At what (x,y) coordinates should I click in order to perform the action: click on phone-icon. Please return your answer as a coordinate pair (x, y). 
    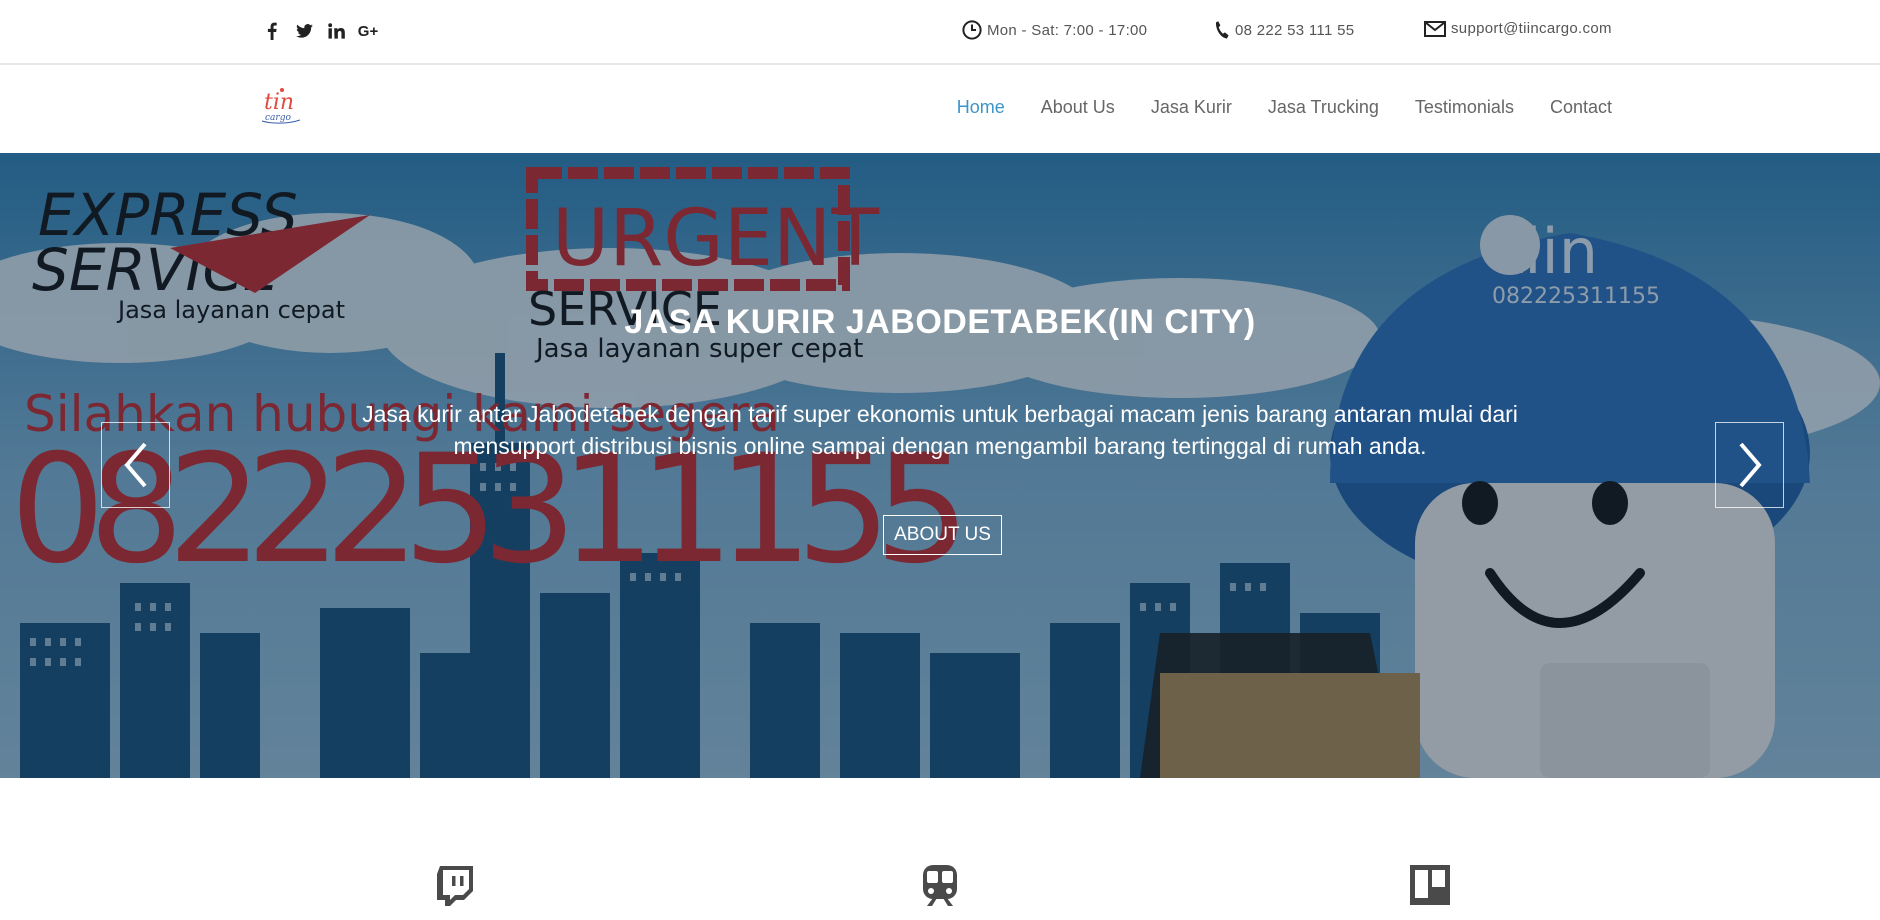
    Looking at the image, I should click on (1222, 30).